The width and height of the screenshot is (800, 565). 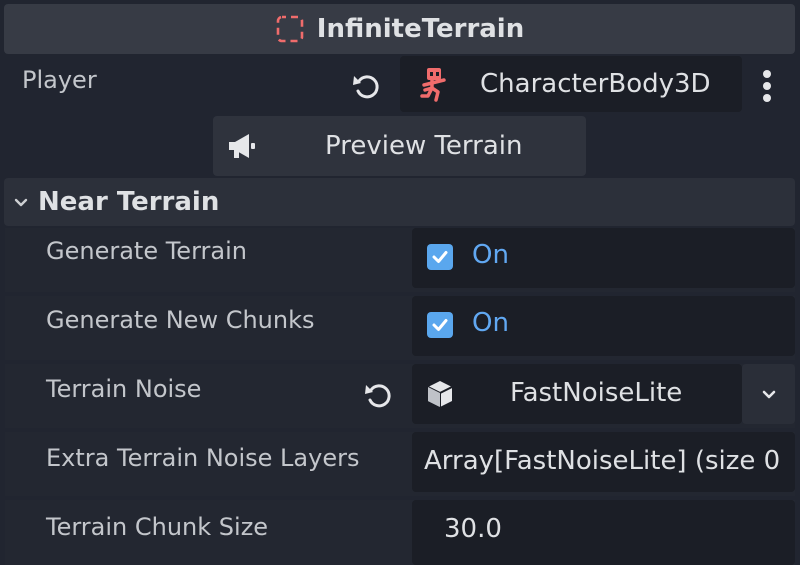 I want to click on preview-terrain-button: Preview Terrain, so click(x=399, y=146).